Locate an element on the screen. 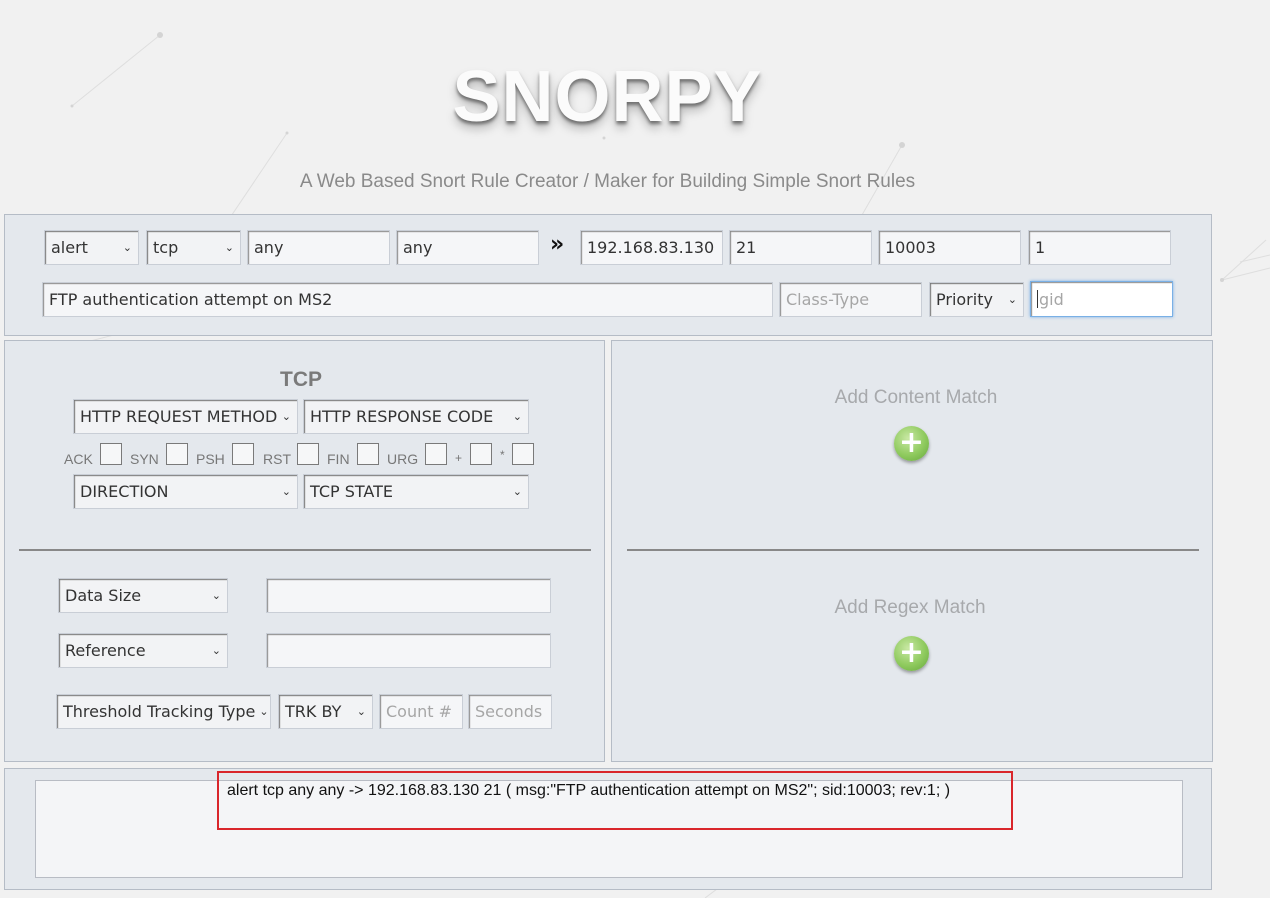  flag-checkbox-ack is located at coordinates (111, 454).